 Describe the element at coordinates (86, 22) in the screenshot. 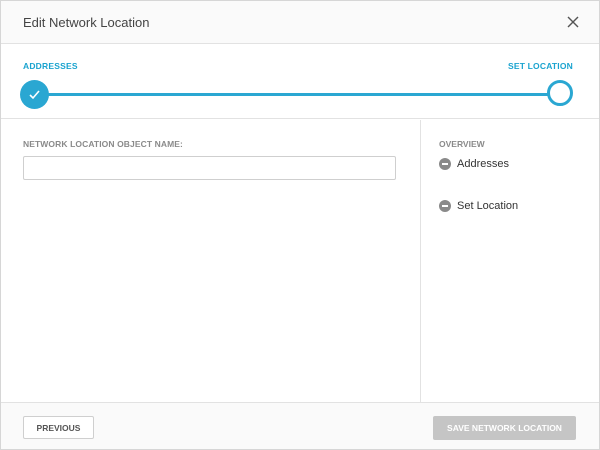

I see `dialog-title: Edit Network Location` at that location.